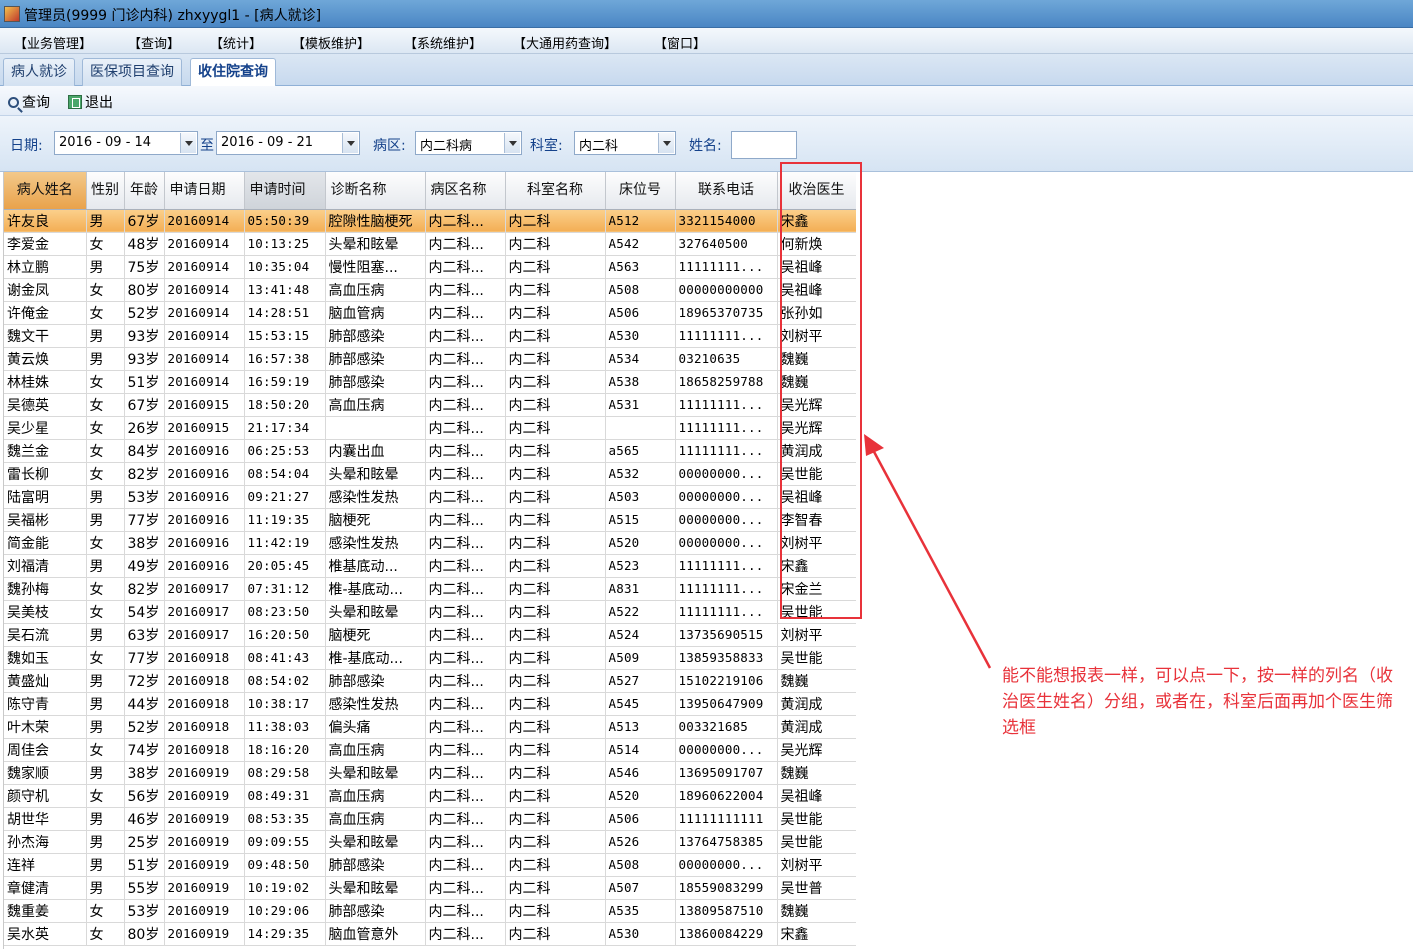 The width and height of the screenshot is (1413, 949). I want to click on cell-diagnosis: 感染性发热, so click(375, 543).